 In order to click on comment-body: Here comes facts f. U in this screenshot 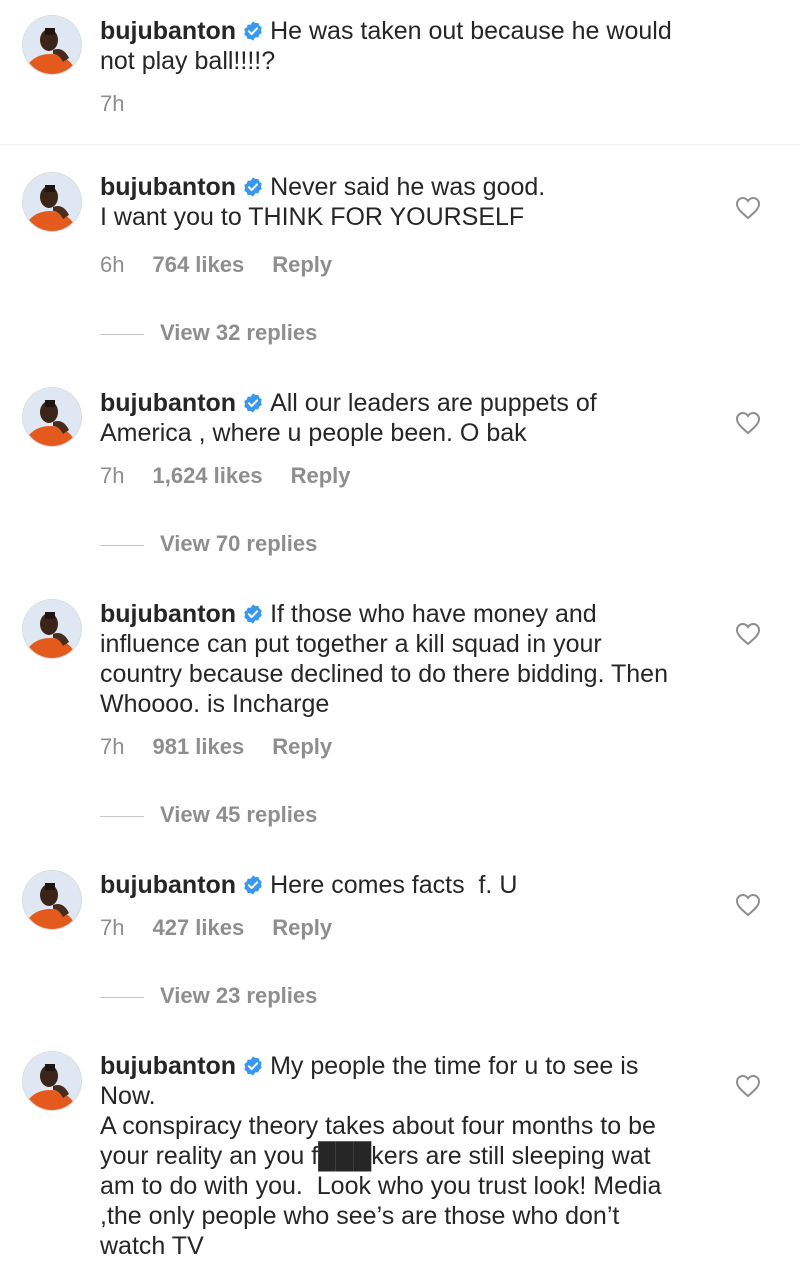, I will do `click(394, 885)`.